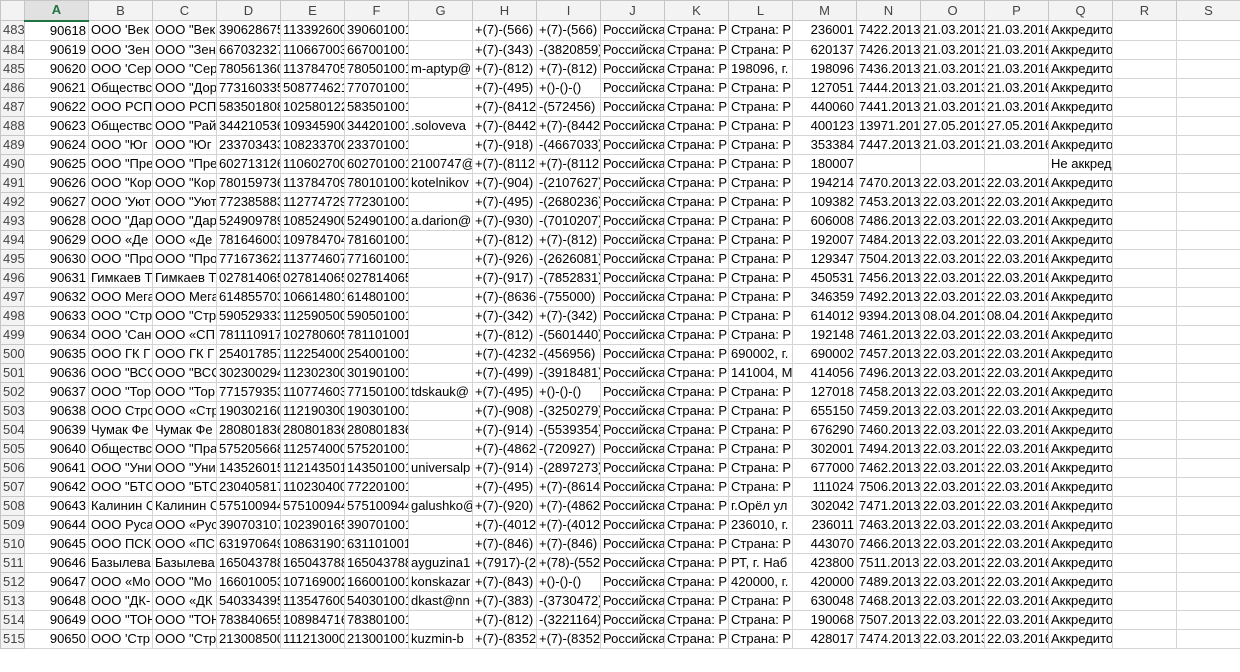 The height and width of the screenshot is (672, 1240). What do you see at coordinates (760, 524) in the screenshot?
I see `cell-L: 236010, г.` at bounding box center [760, 524].